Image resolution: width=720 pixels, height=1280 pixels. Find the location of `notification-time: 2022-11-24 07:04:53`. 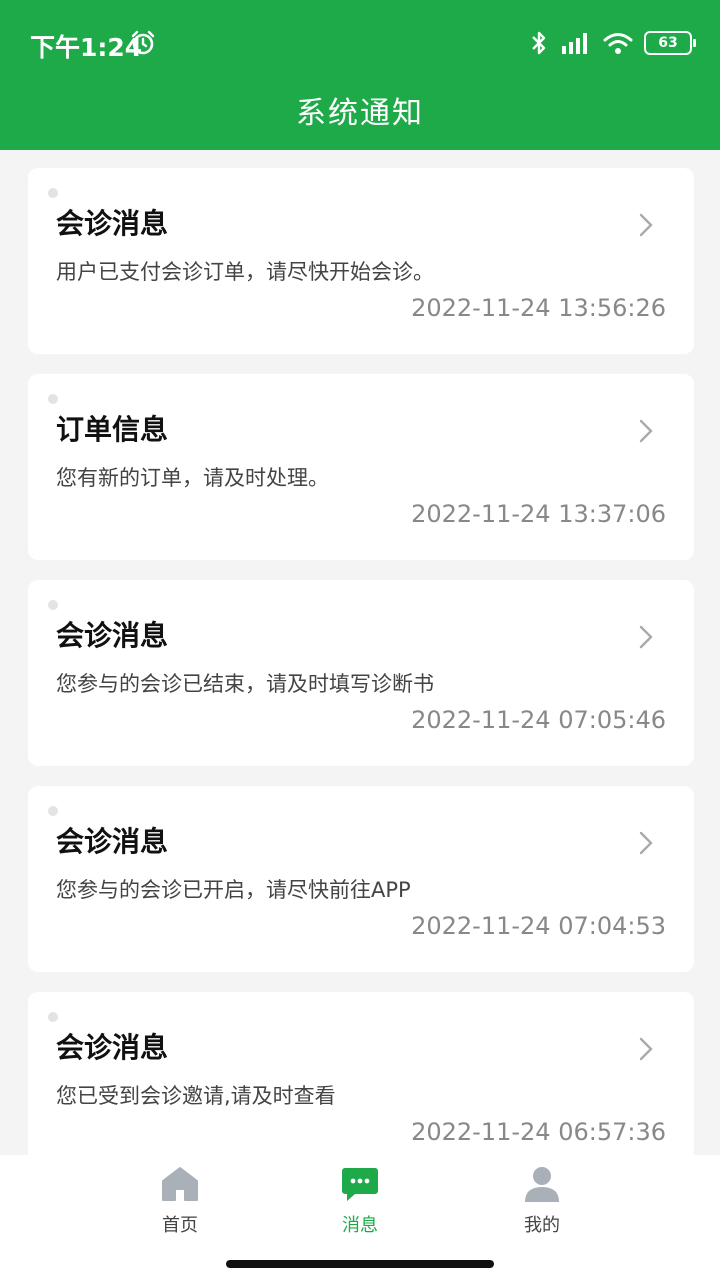

notification-time: 2022-11-24 07:04:53 is located at coordinates (538, 926).